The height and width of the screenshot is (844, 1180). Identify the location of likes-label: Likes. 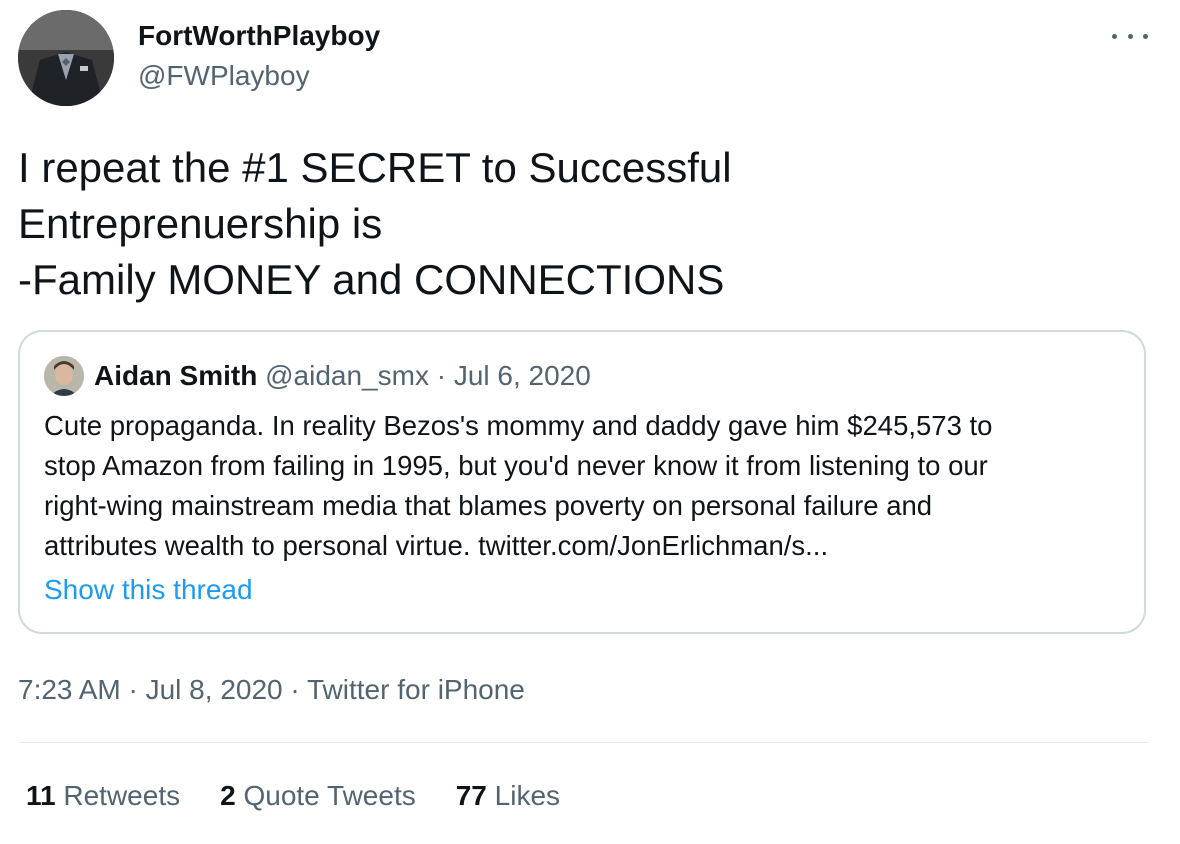
(527, 795).